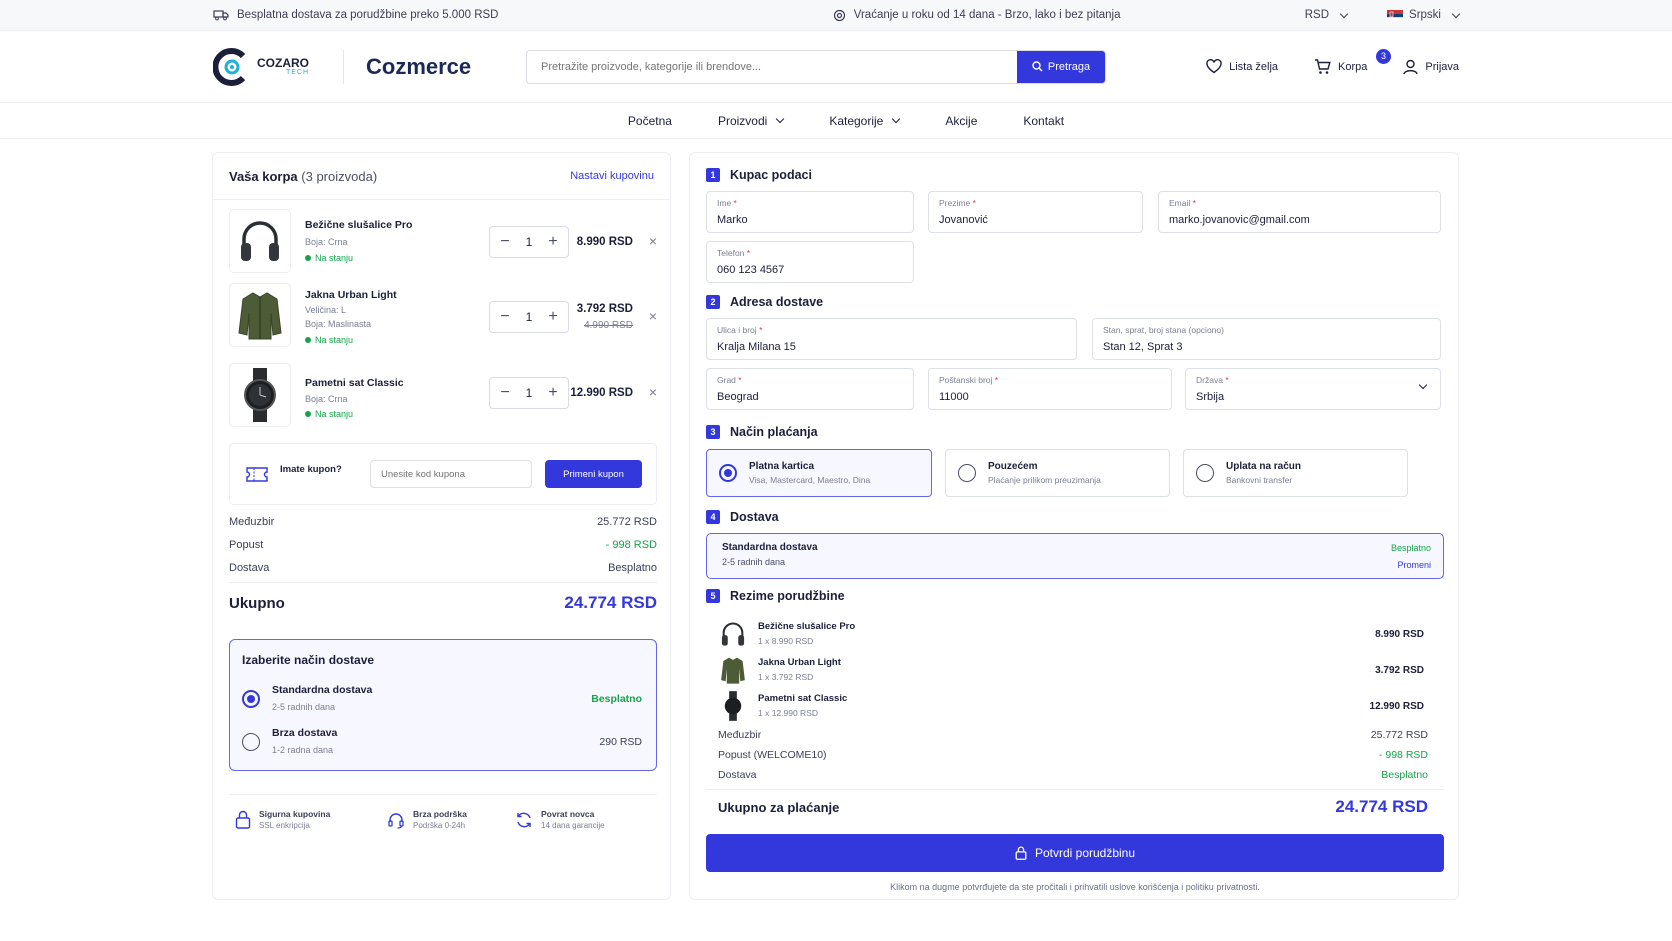 This screenshot has width=1672, height=941. I want to click on wishlist-label: Lista želja, so click(1254, 66).